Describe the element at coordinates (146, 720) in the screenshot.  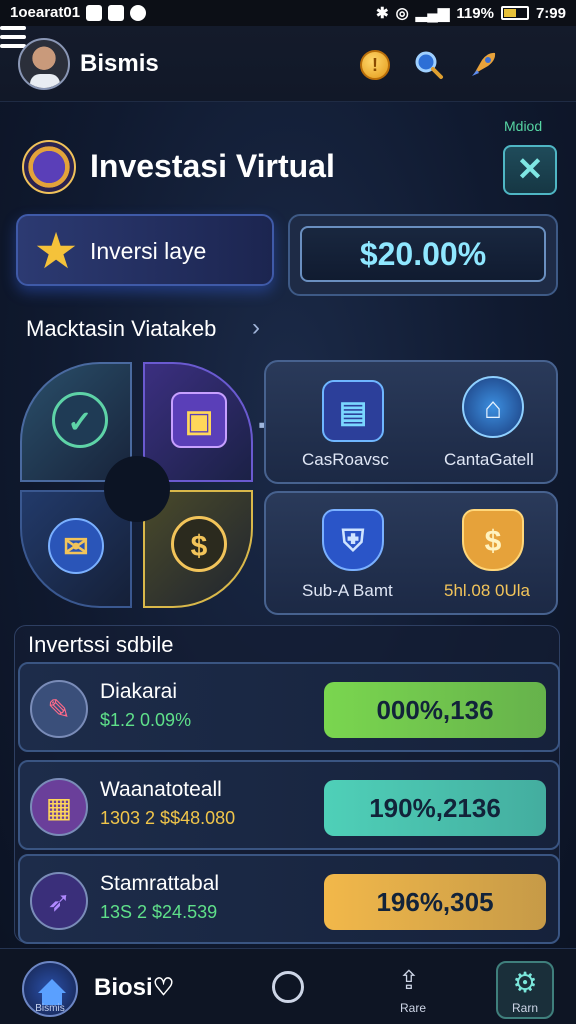
I see `list-item-sub: $1.2 0.09%` at that location.